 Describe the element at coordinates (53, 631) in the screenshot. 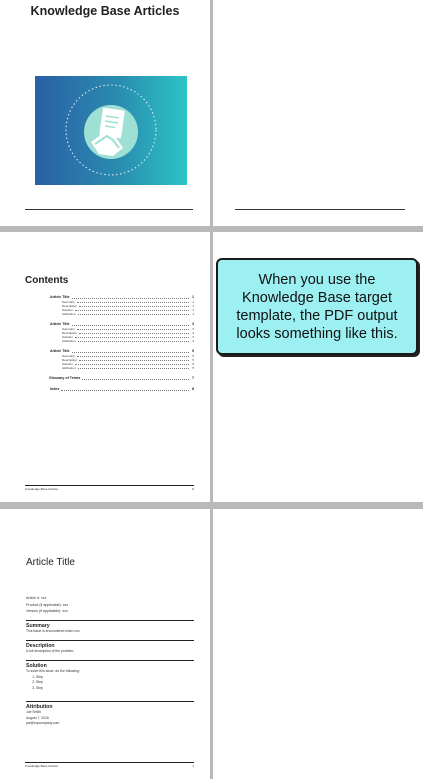

I see `summary-text: This issue is encountered when xxx.` at that location.